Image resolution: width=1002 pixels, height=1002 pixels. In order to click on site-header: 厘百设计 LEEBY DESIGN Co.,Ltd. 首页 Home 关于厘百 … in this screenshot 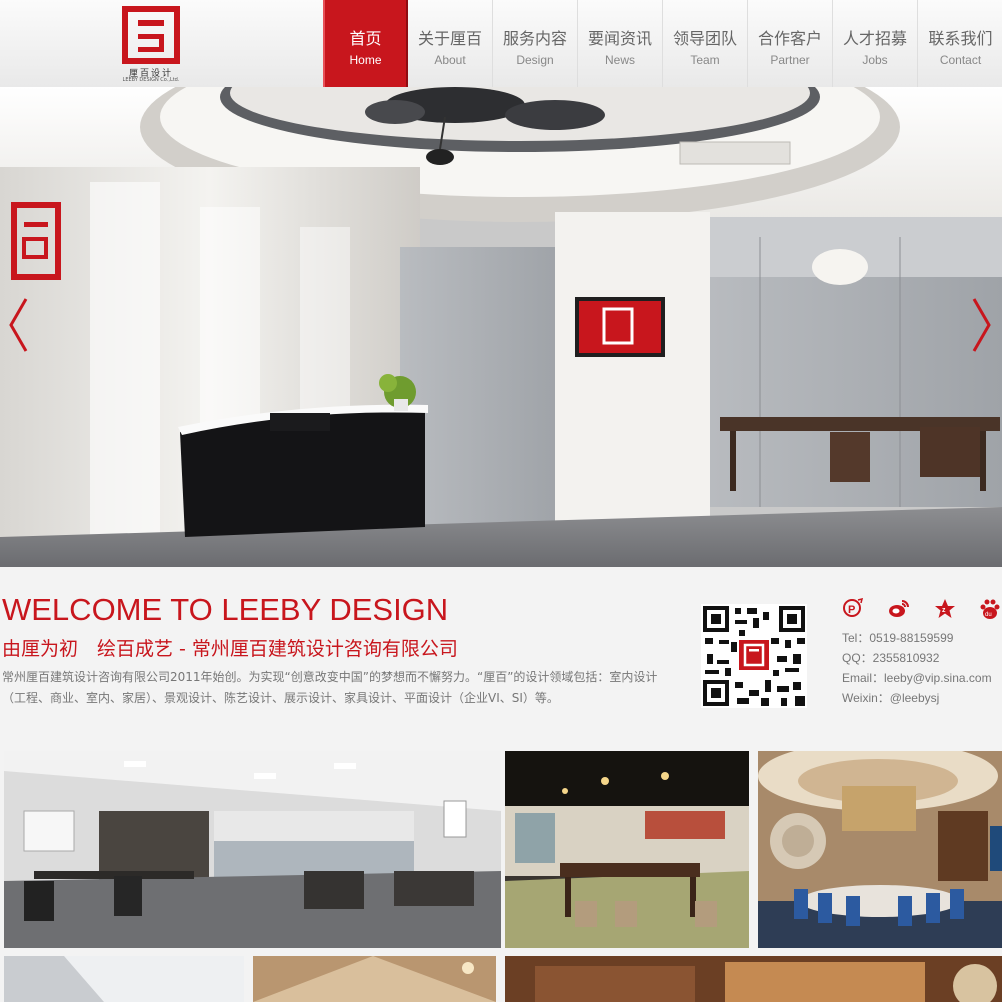, I will do `click(501, 44)`.